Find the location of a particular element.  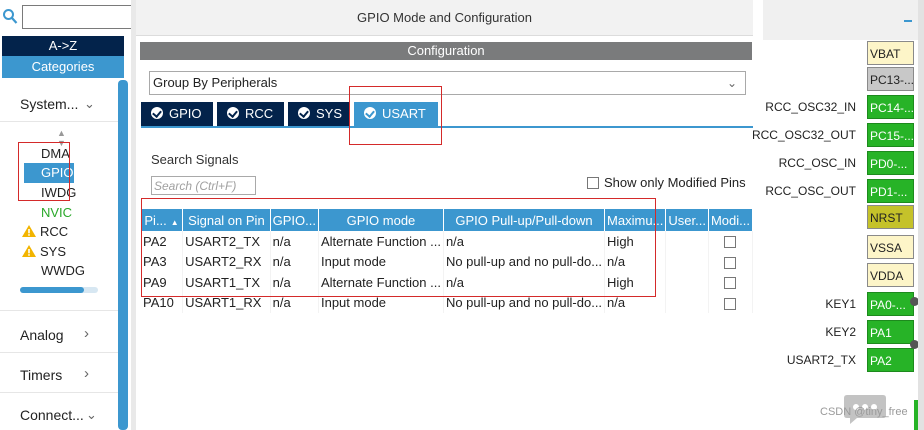

pin-signal-label: KEY2 is located at coordinates (840, 332).